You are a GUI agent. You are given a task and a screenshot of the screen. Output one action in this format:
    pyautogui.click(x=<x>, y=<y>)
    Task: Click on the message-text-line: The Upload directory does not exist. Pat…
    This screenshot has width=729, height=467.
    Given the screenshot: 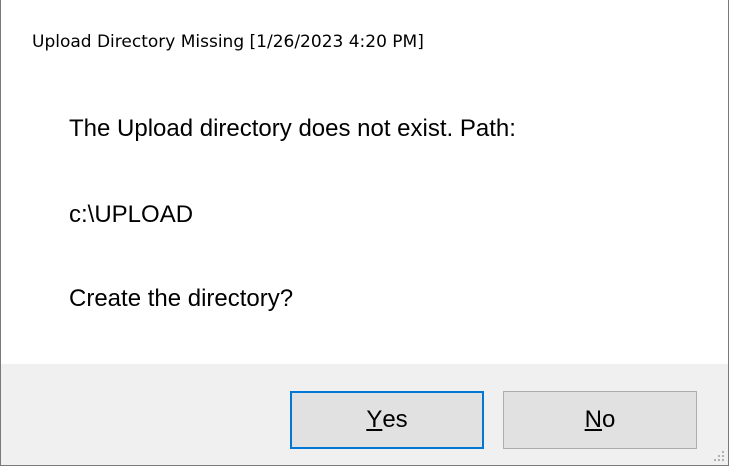 What is the action you would take?
    pyautogui.click(x=292, y=128)
    